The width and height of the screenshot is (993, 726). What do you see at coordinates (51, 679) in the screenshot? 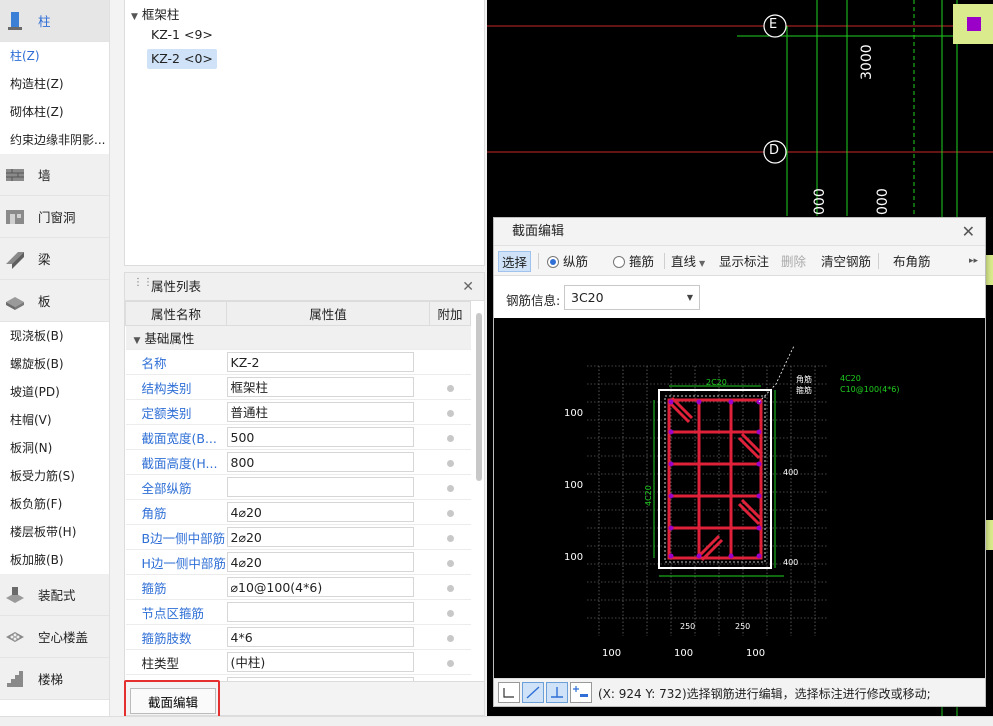
I see `nav-category-label: 楼梯` at bounding box center [51, 679].